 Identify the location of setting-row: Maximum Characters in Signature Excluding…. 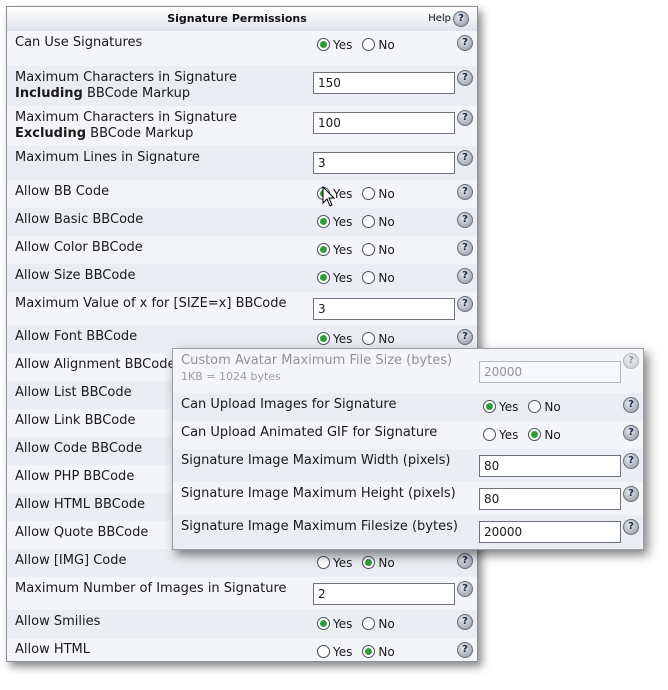
(242, 126).